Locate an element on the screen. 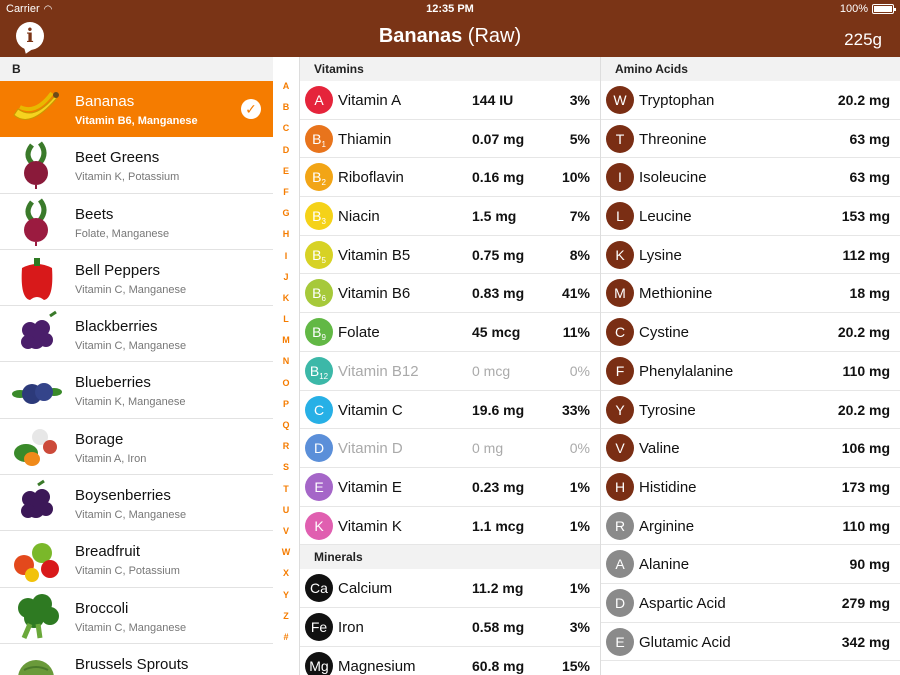 The width and height of the screenshot is (900, 675). index-letter-#: # is located at coordinates (286, 642).